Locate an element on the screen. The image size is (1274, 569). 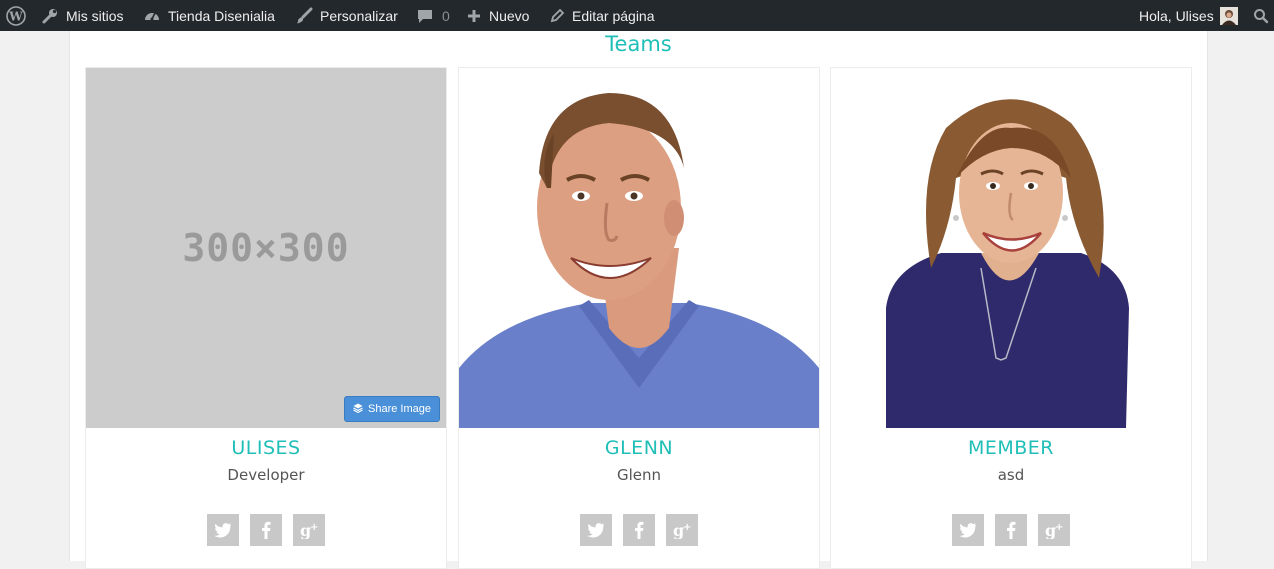
new-content-menu: Nuevo is located at coordinates (497, 15).